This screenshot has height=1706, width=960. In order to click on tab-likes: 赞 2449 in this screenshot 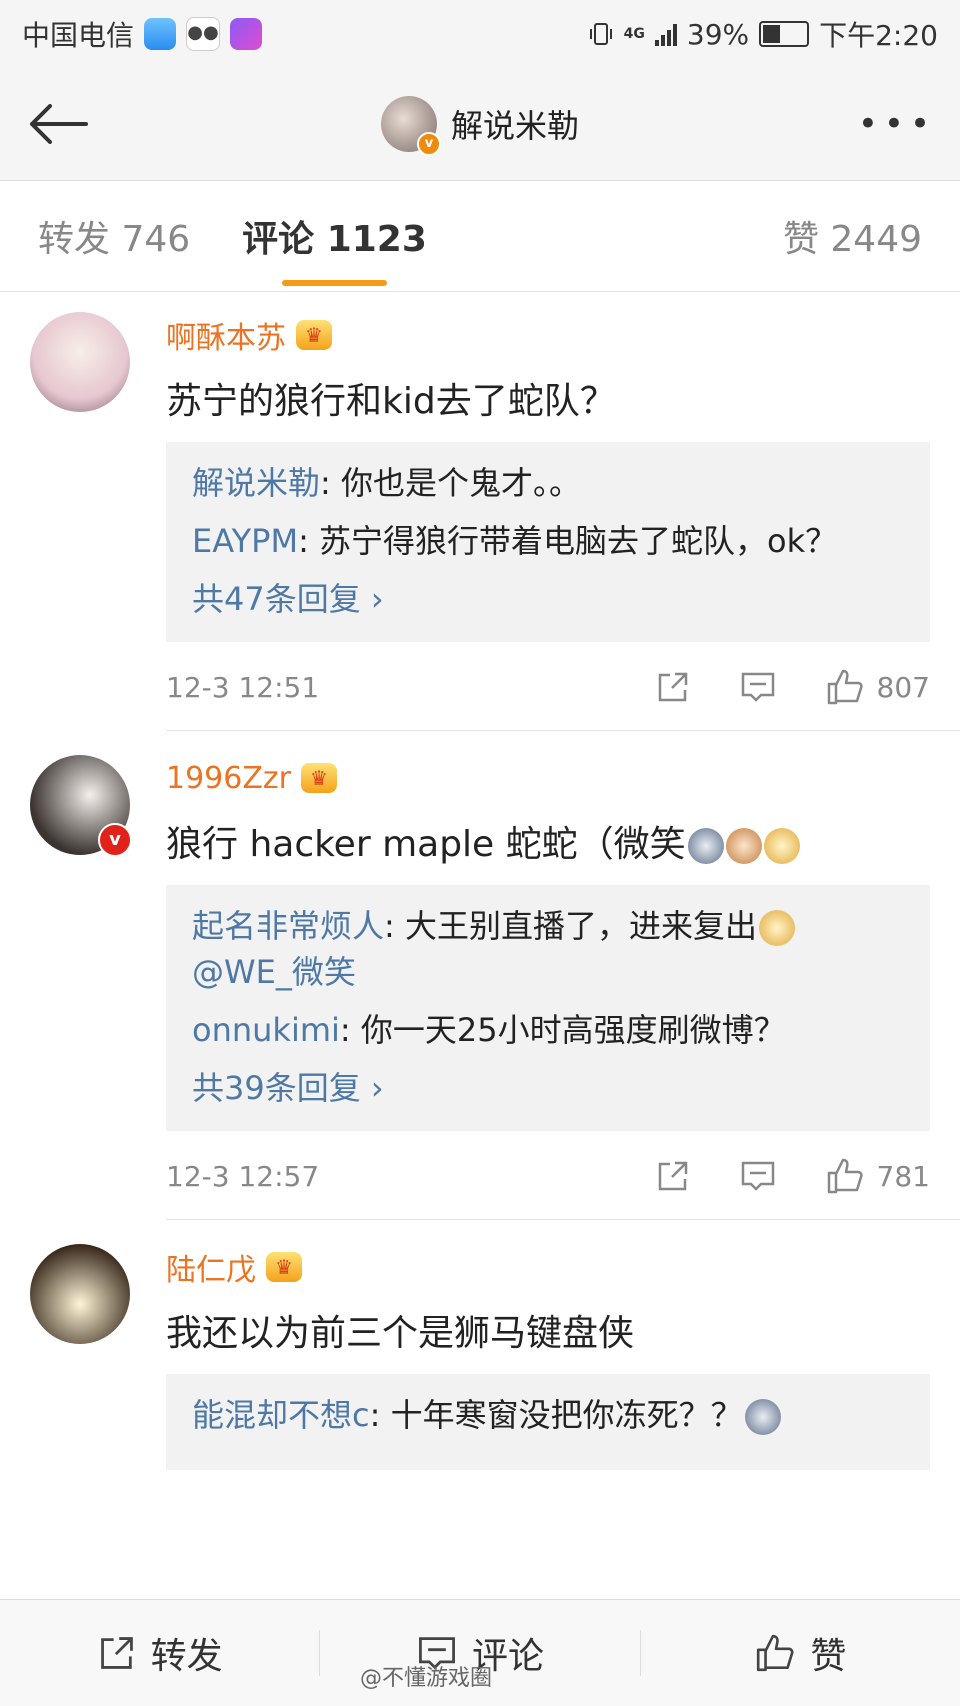, I will do `click(852, 236)`.